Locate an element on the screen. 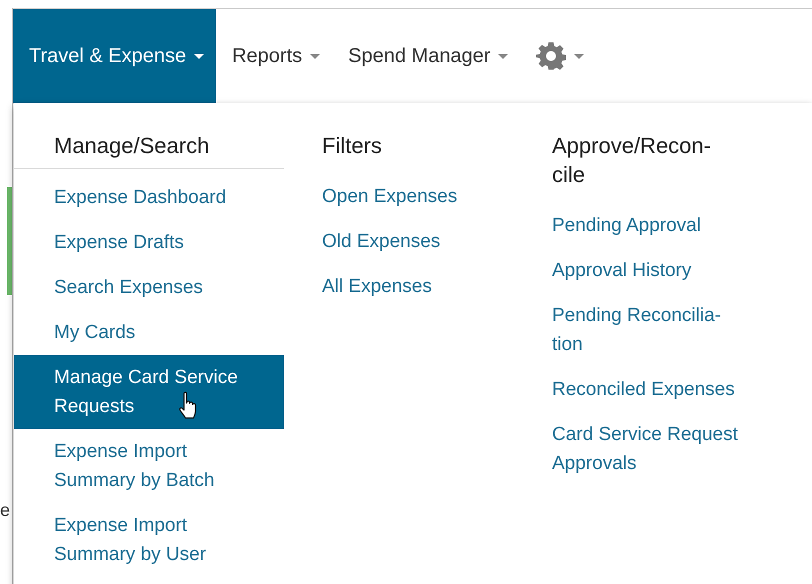 This screenshot has height=584, width=812. menu-item: Manage Card Service Requests is located at coordinates (149, 392).